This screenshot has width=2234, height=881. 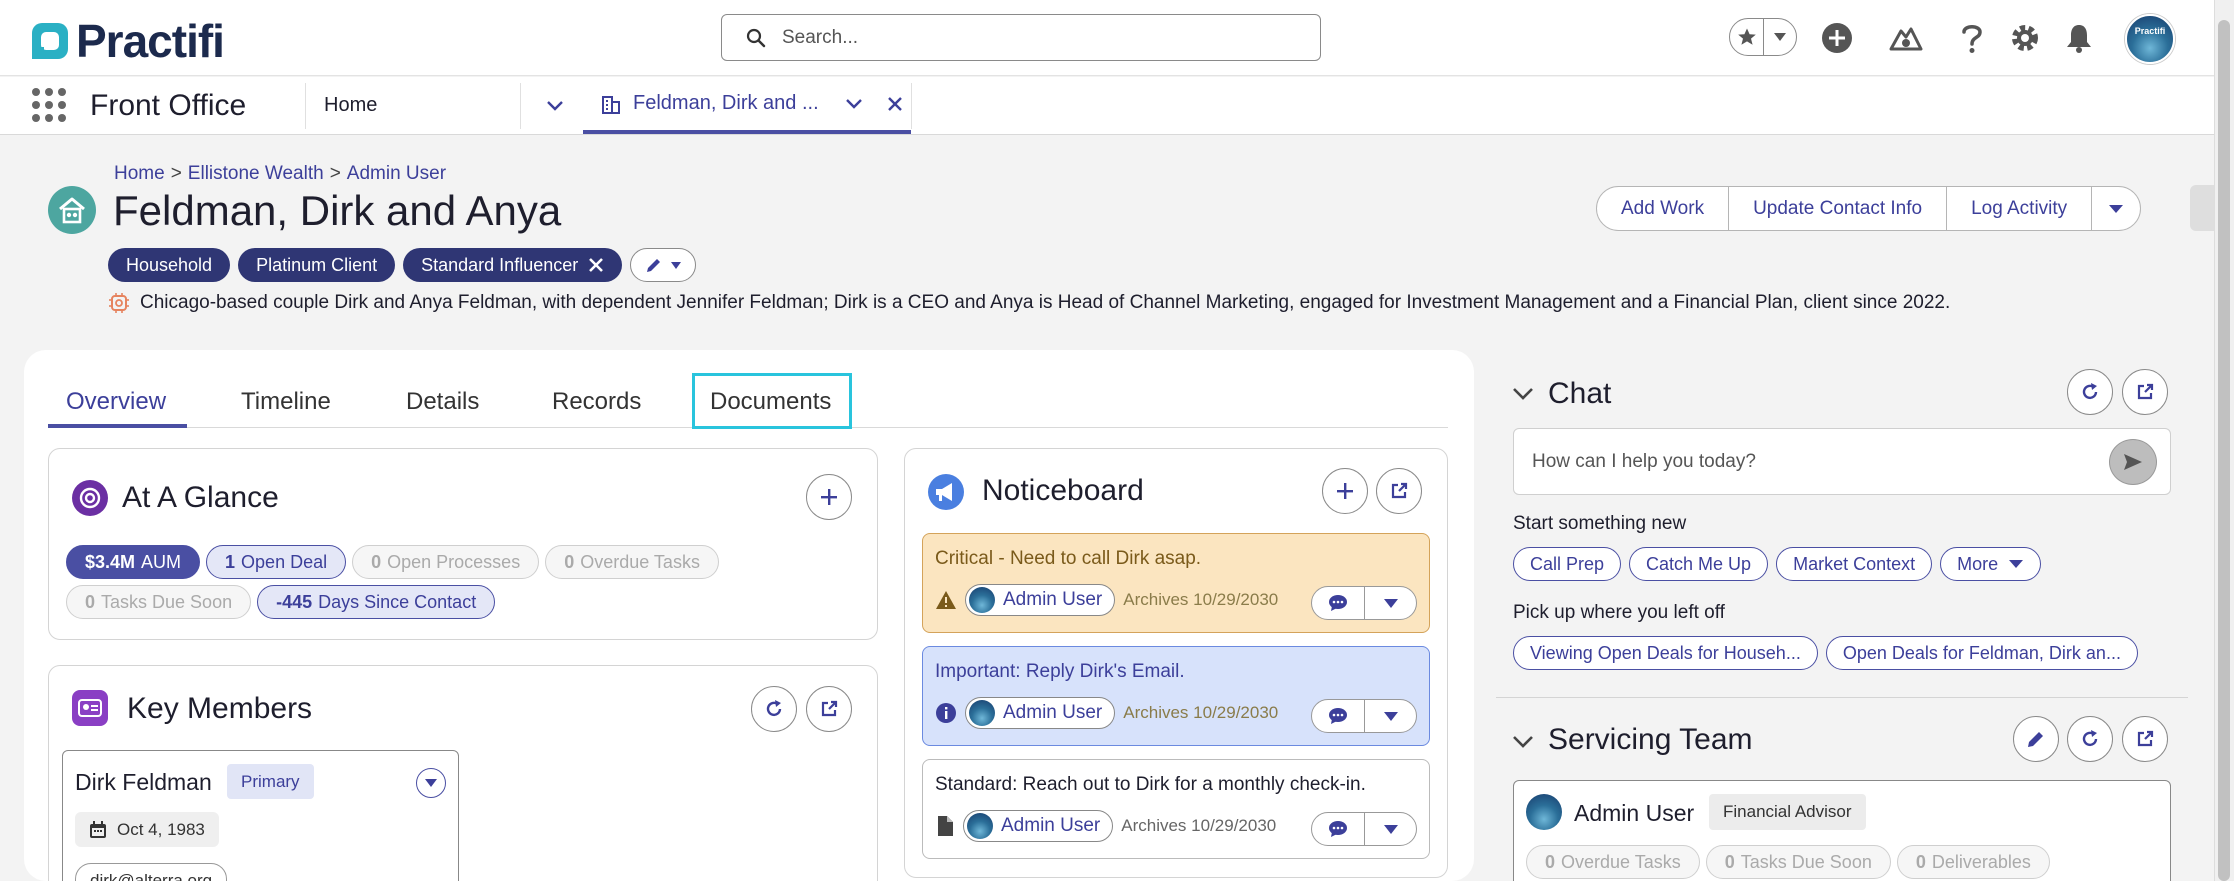 What do you see at coordinates (1746, 37) in the screenshot?
I see `favorites-star-button` at bounding box center [1746, 37].